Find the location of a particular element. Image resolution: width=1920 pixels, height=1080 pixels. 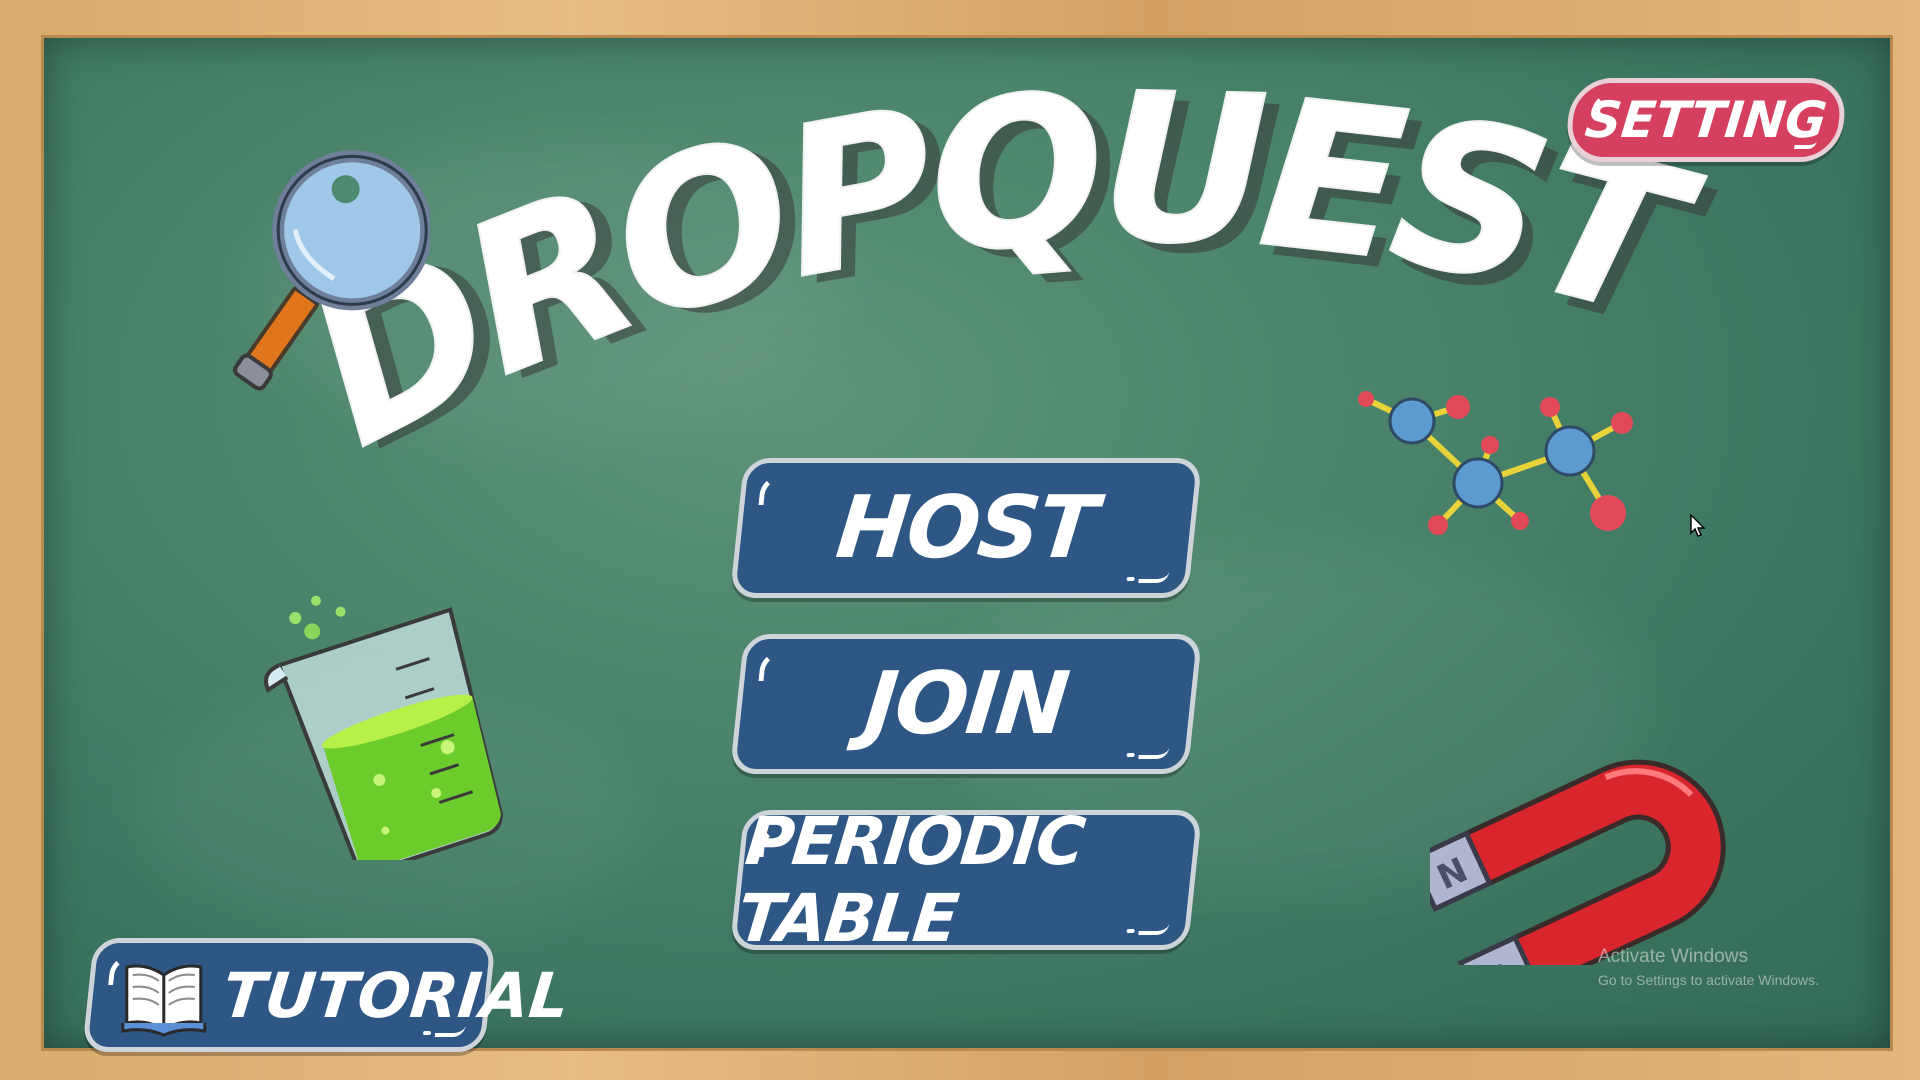

watermark-title: Activate Windows is located at coordinates (1673, 956).